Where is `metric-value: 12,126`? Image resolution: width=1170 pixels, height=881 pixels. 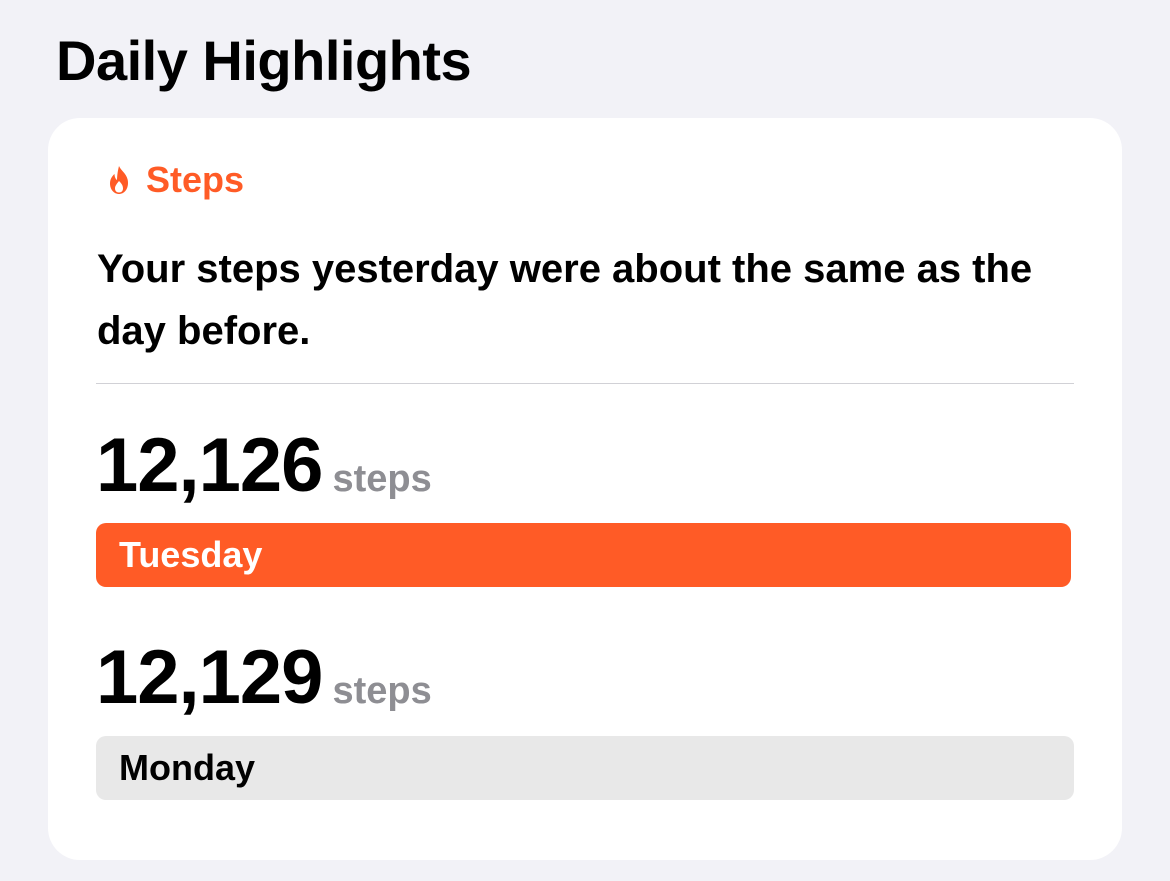
metric-value: 12,126 is located at coordinates (209, 465).